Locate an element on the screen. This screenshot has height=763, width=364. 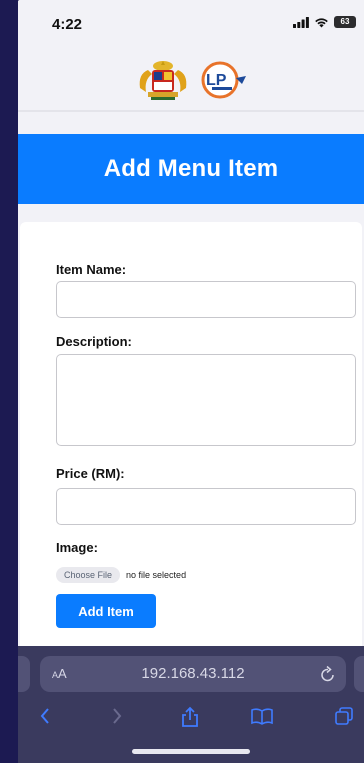
status-time: 4:22 is located at coordinates (67, 24).